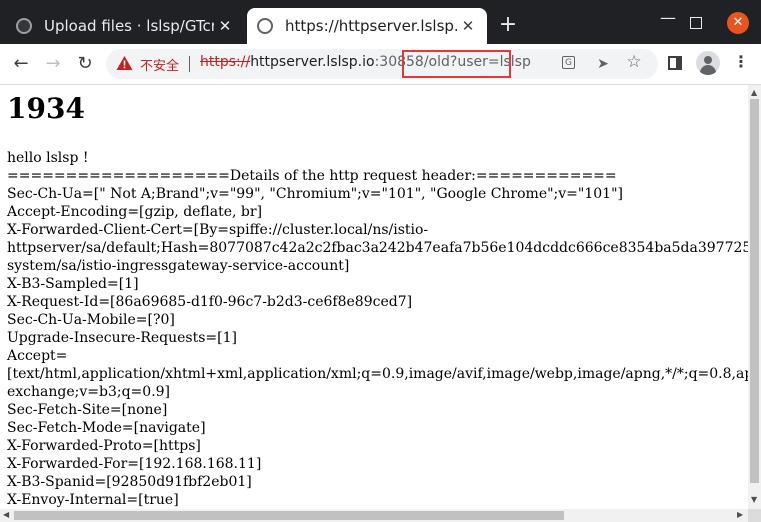 This screenshot has width=761, height=522. What do you see at coordinates (21, 64) in the screenshot?
I see `back-arrow-icon: ←` at bounding box center [21, 64].